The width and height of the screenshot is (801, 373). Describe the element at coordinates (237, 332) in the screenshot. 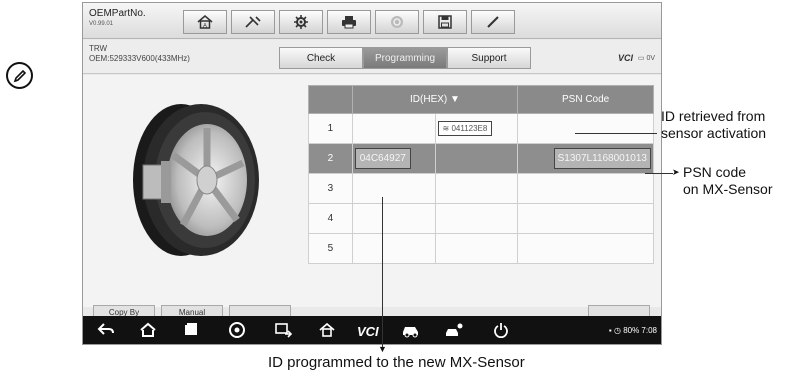

I see `browser-icon` at that location.